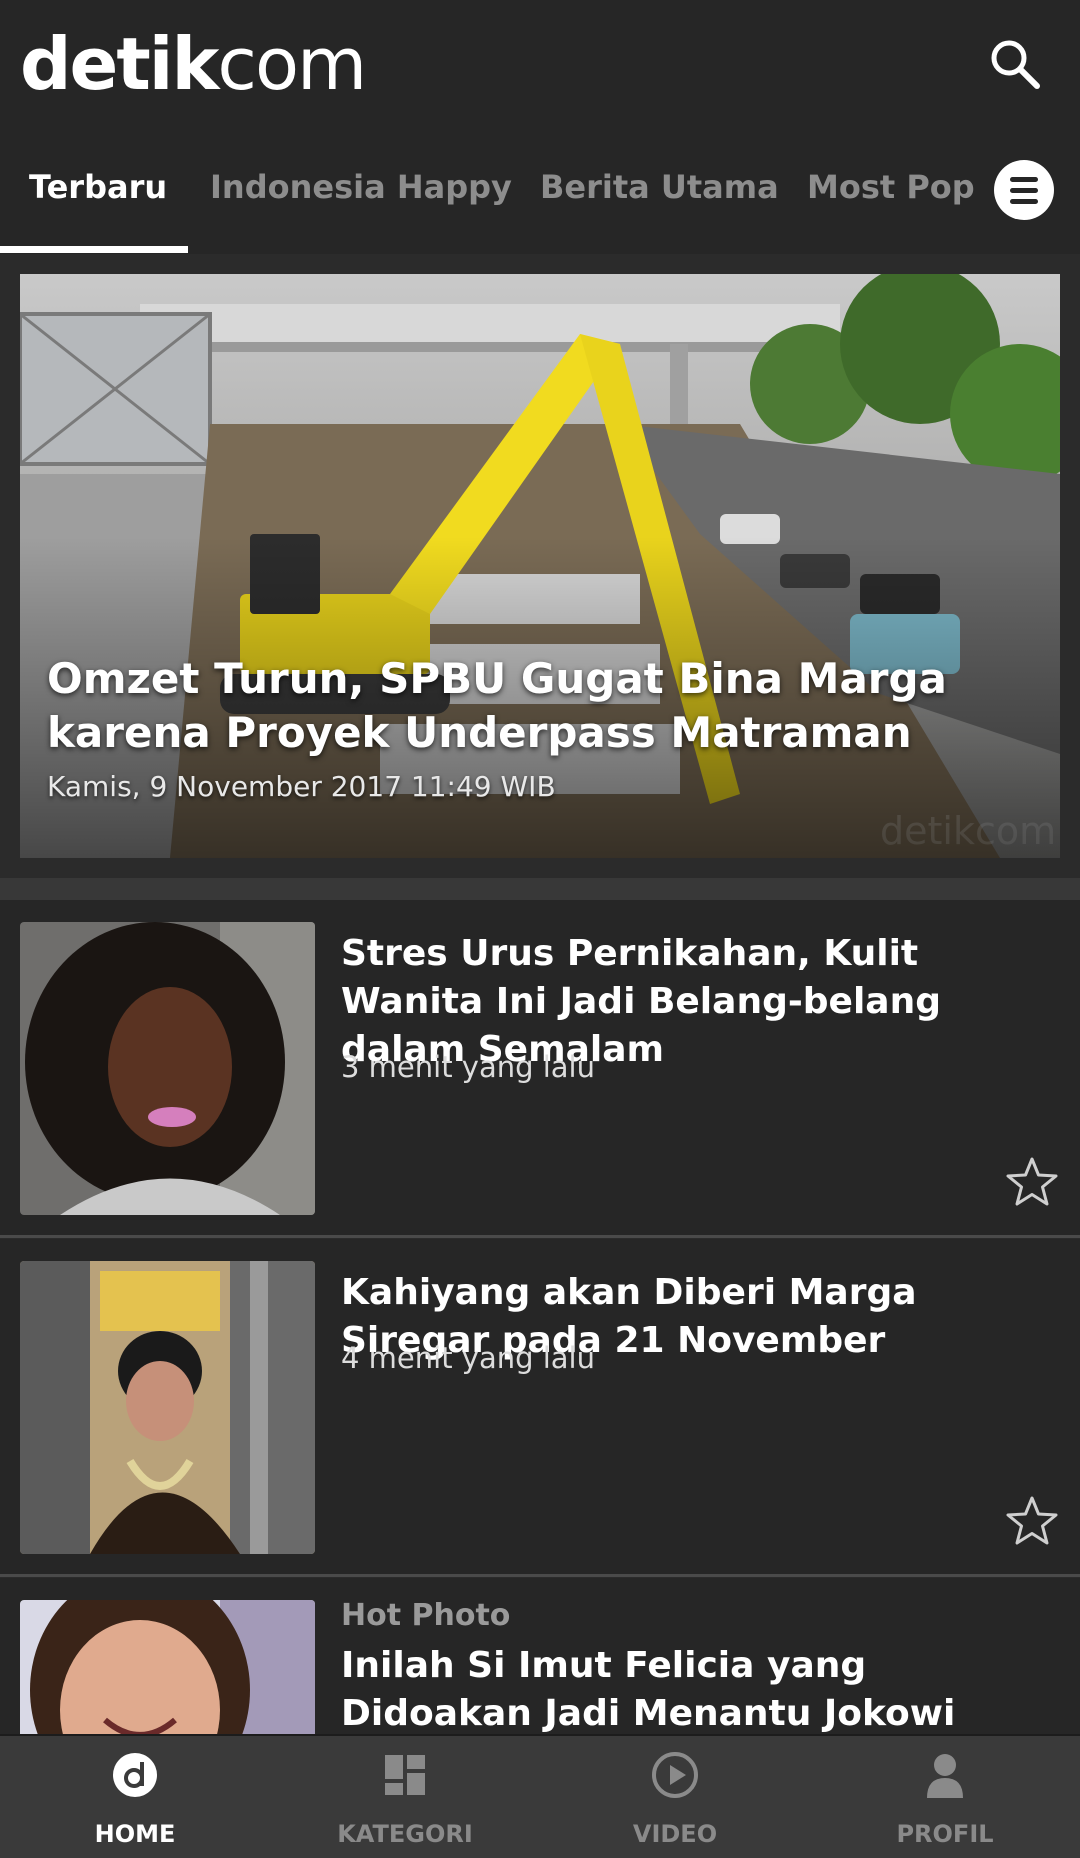 Image resolution: width=1080 pixels, height=1858 pixels. I want to click on menu-button, so click(1024, 190).